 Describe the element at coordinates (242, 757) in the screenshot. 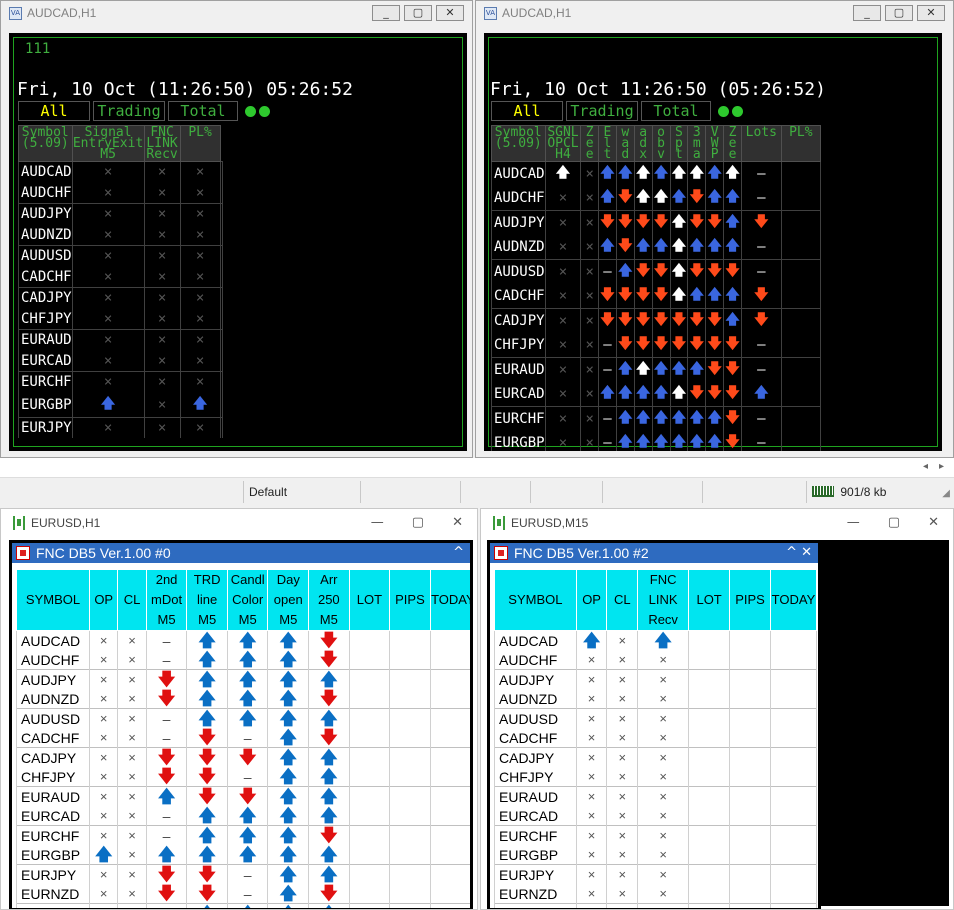

I see `table-row: CADJPY × × 🡇 🡇 🡇 🡅 🡅` at that location.